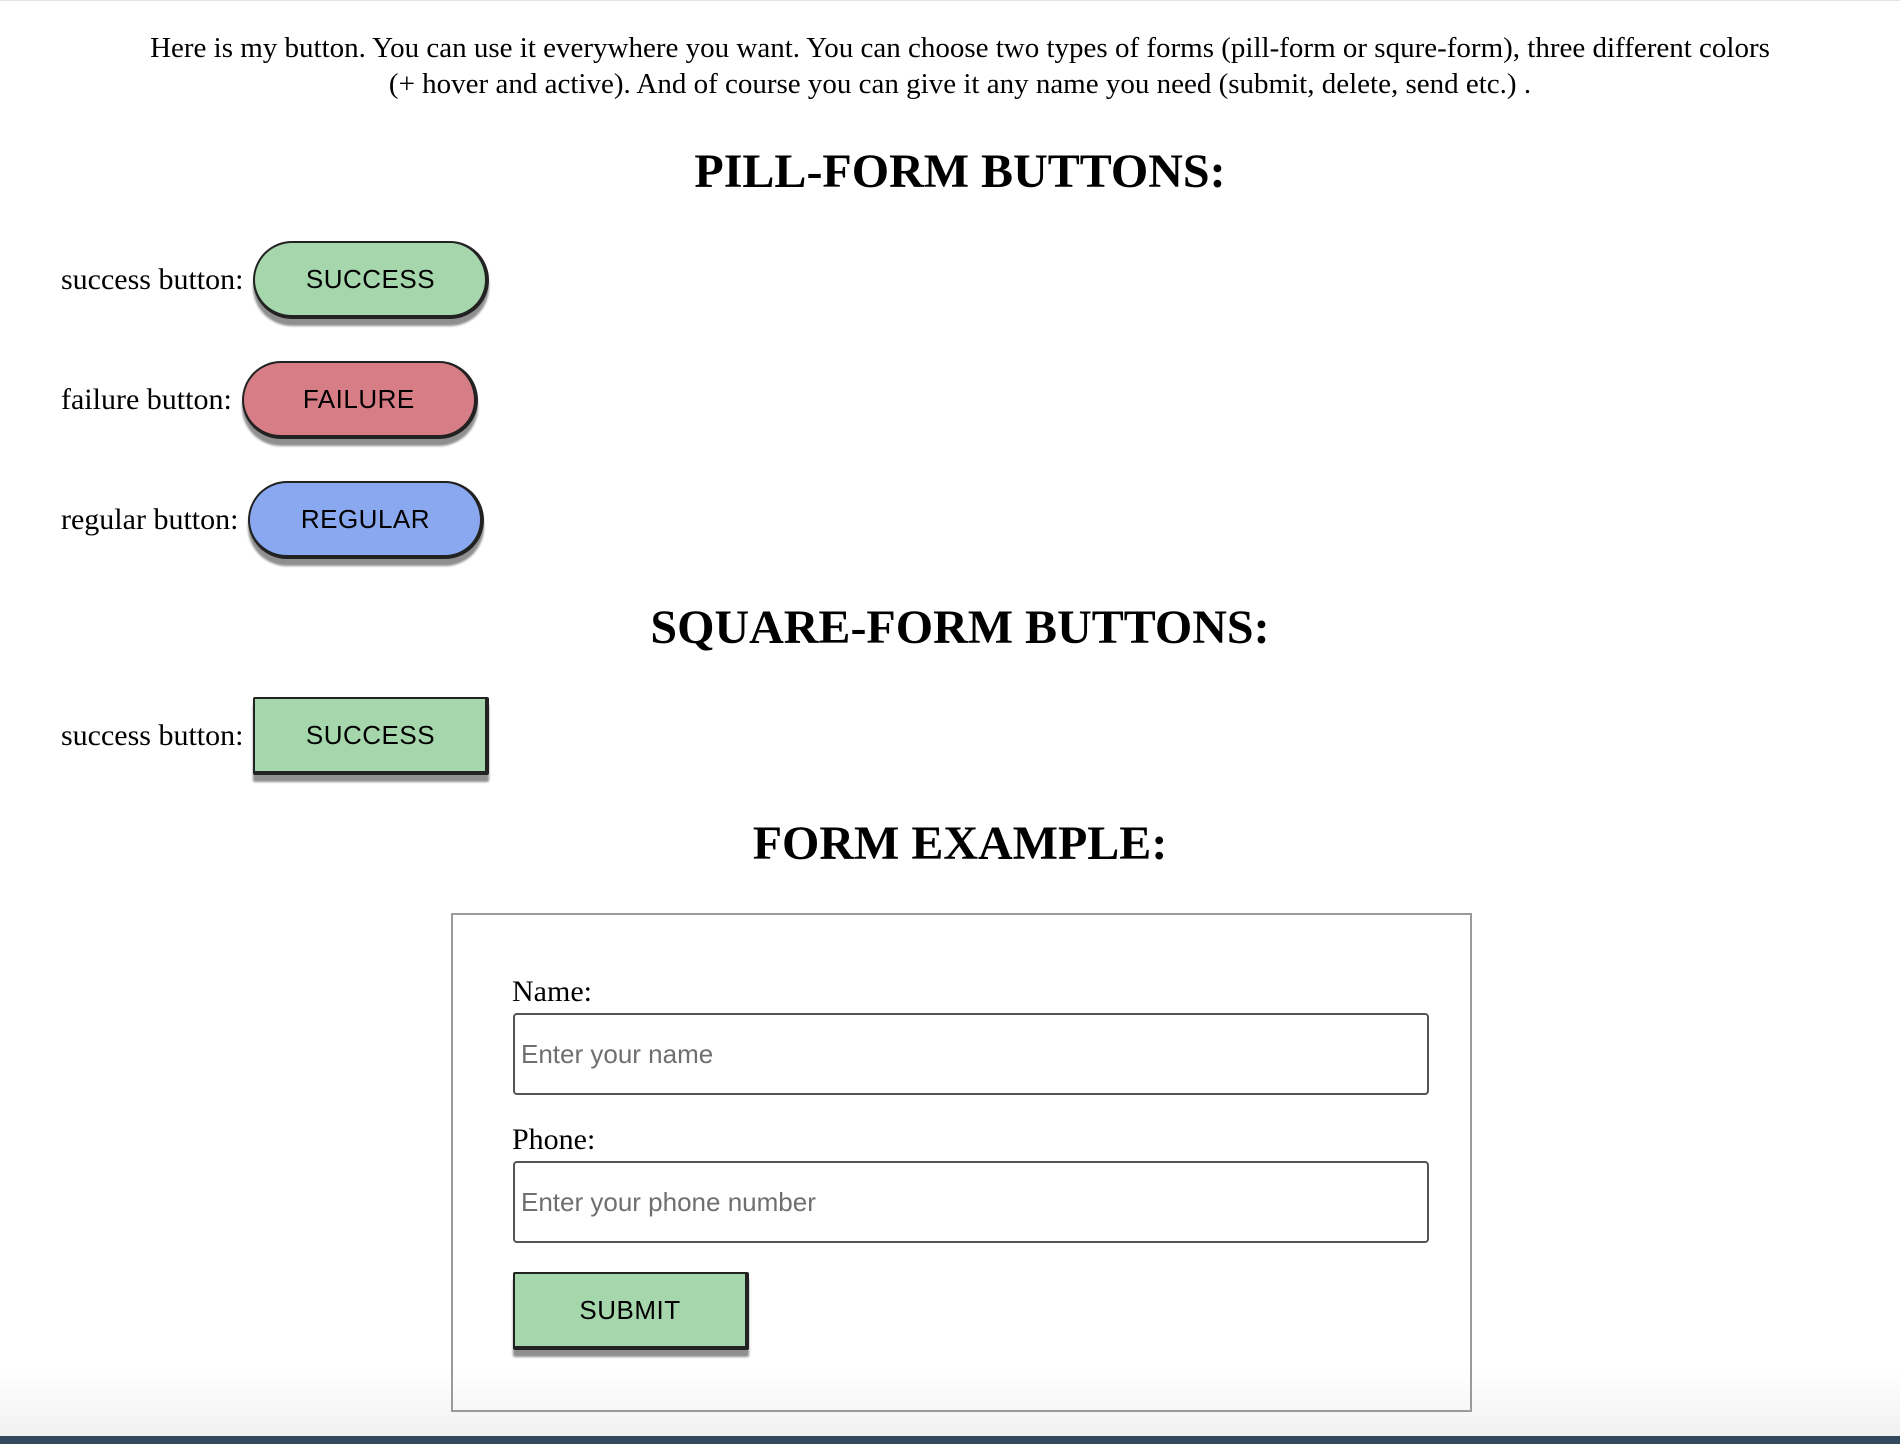 The width and height of the screenshot is (1900, 1444). Describe the element at coordinates (554, 1139) in the screenshot. I see `phone-label: Phone:` at that location.